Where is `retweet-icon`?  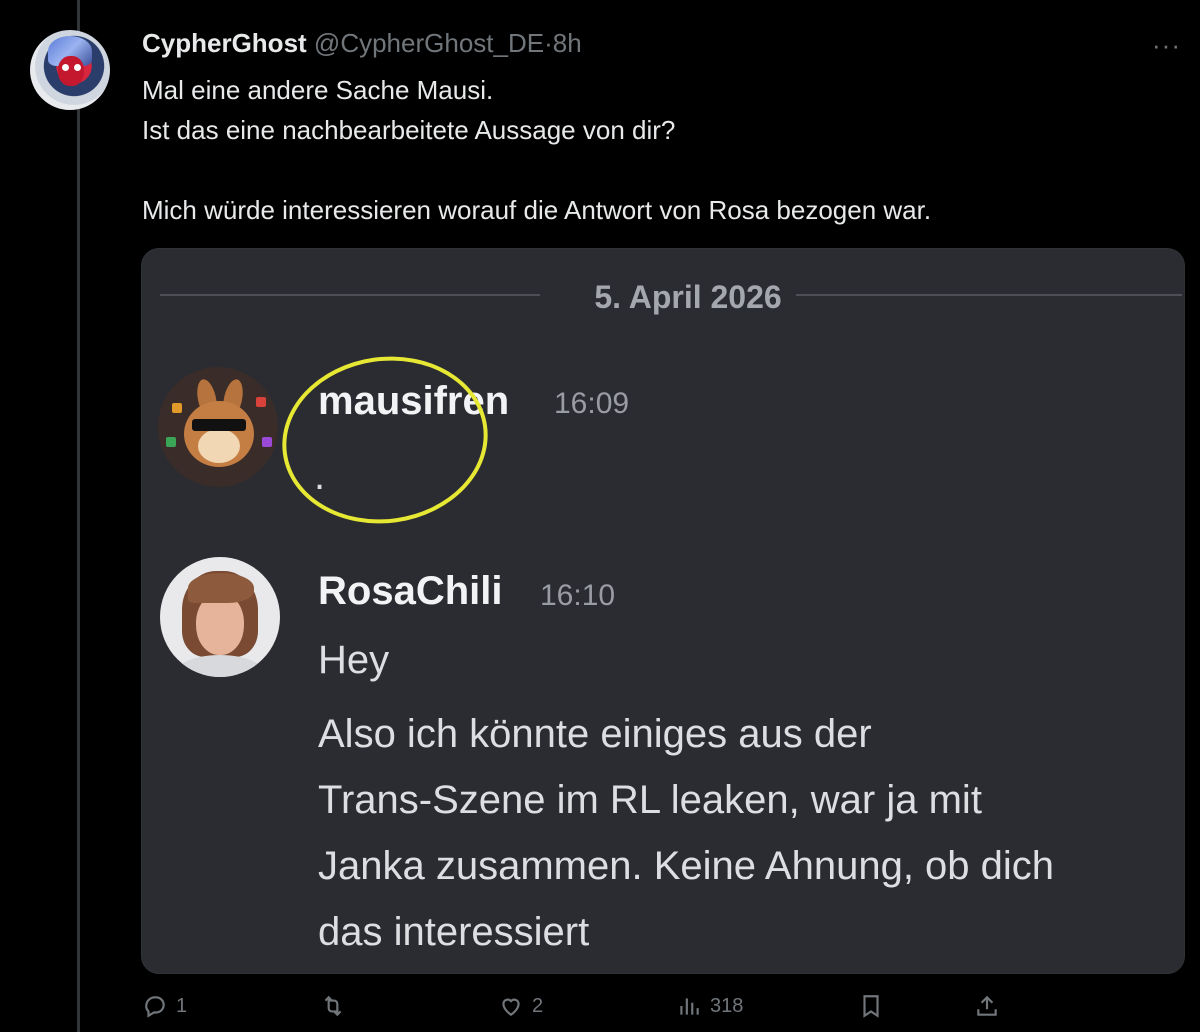
retweet-icon is located at coordinates (333, 1006).